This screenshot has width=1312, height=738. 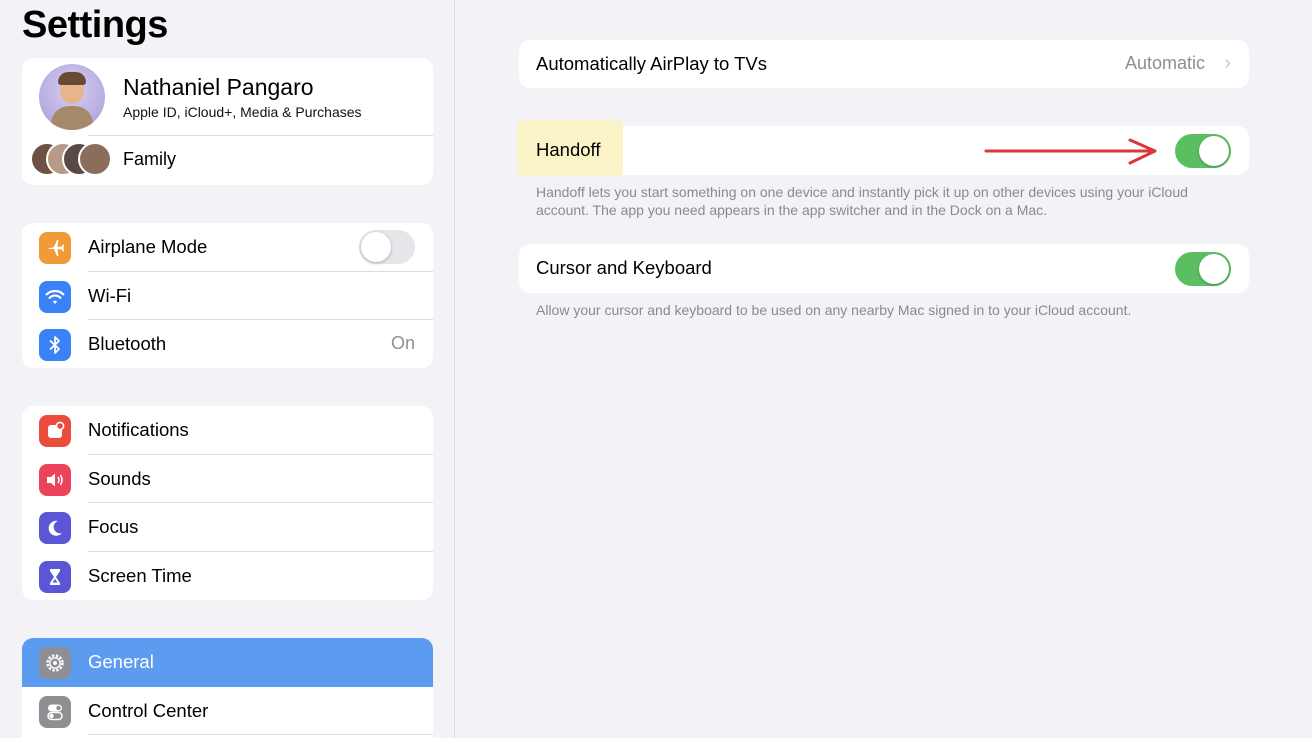 I want to click on hourglass-icon, so click(x=55, y=576).